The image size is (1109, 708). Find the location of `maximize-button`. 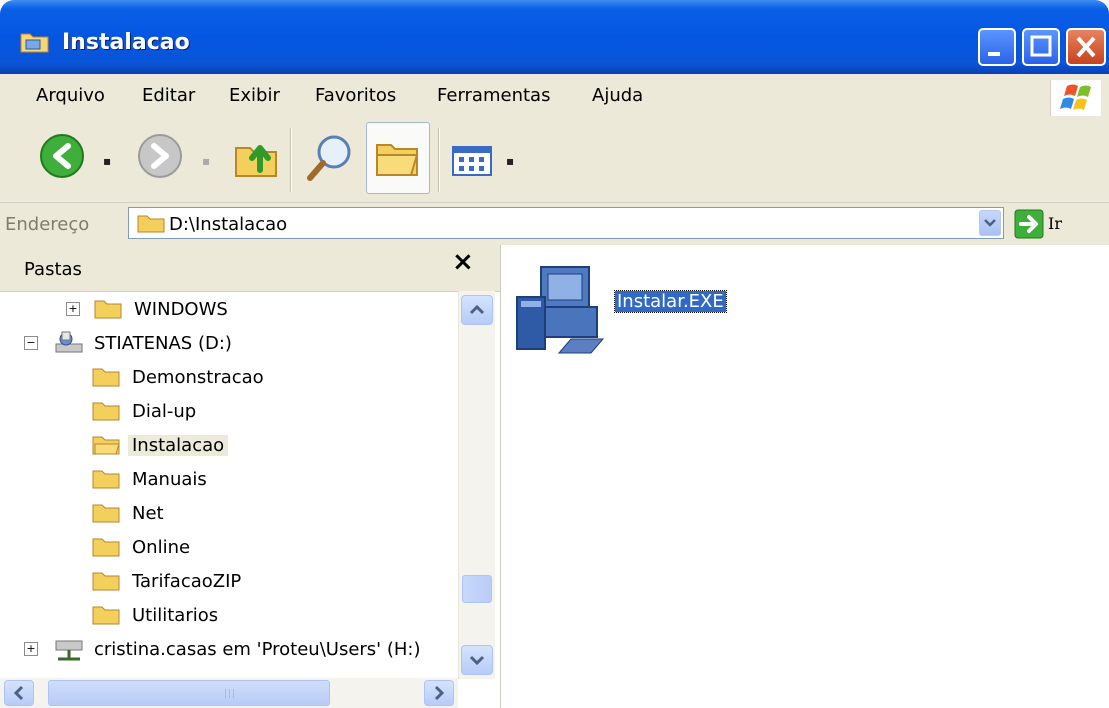

maximize-button is located at coordinates (1041, 47).